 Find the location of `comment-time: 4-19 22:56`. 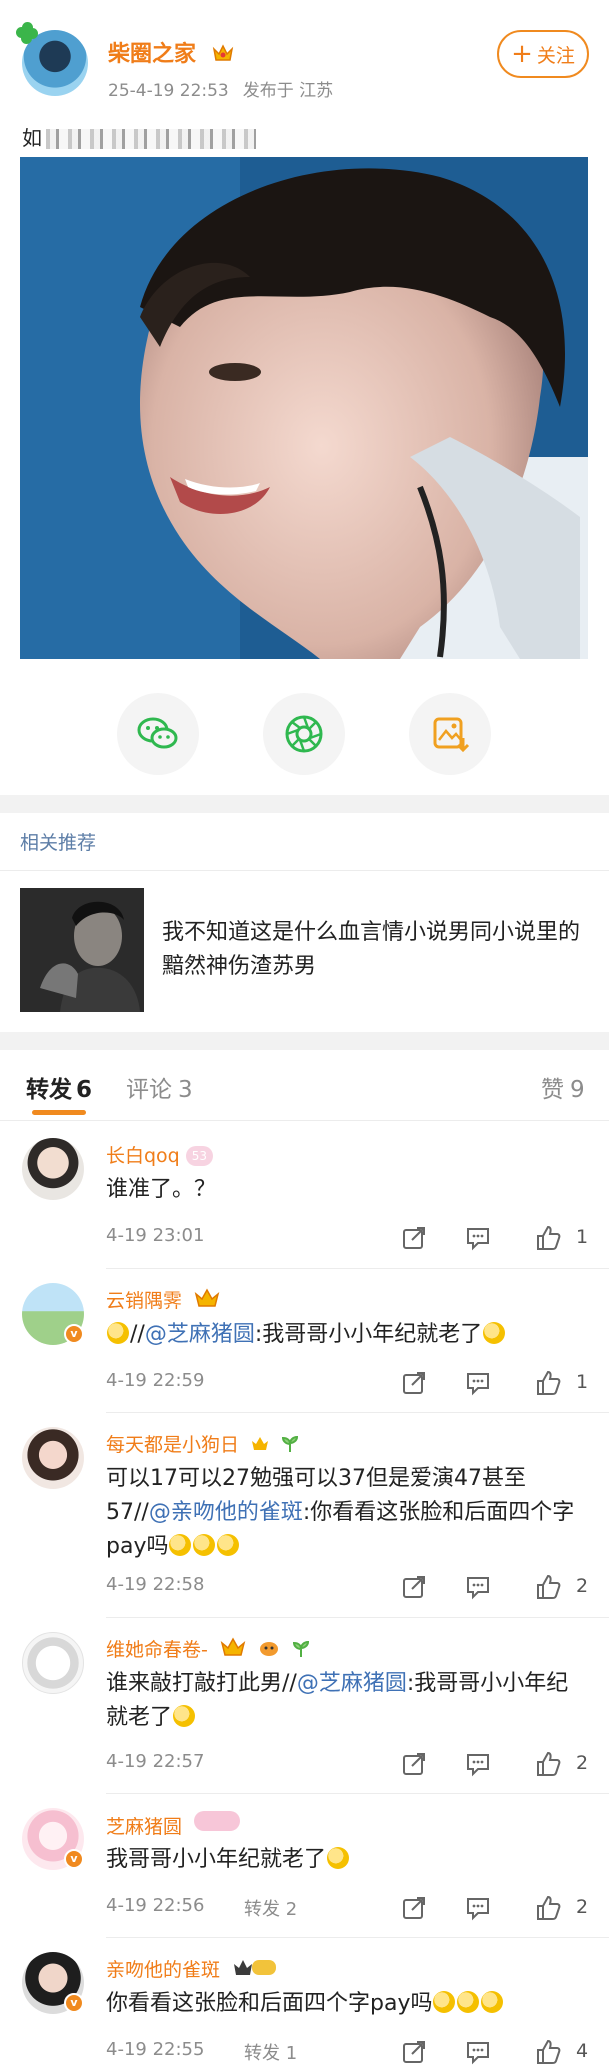

comment-time: 4-19 22:56 is located at coordinates (155, 1905).